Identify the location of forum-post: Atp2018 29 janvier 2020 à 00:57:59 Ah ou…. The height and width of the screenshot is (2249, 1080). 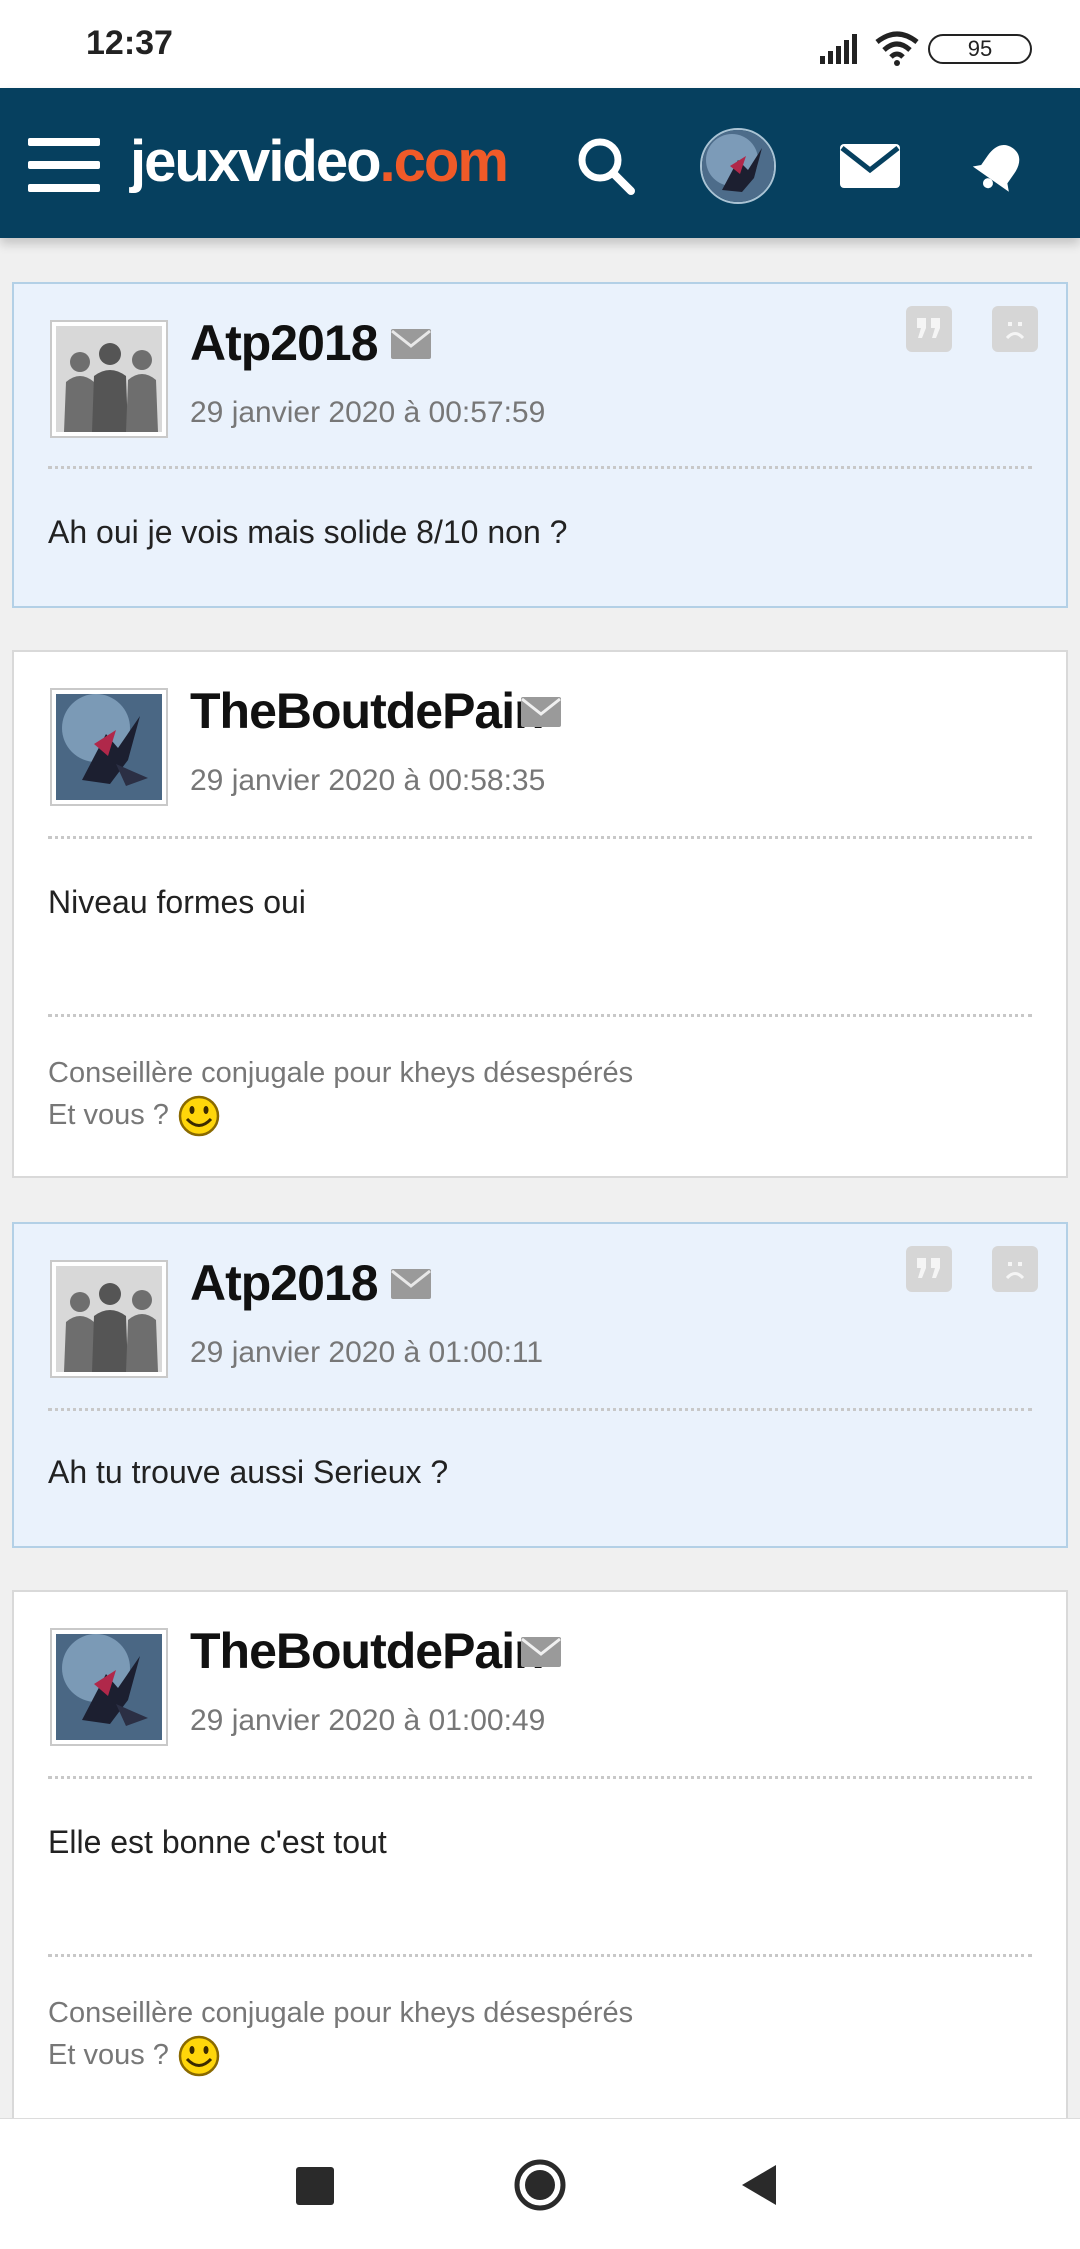
(540, 445).